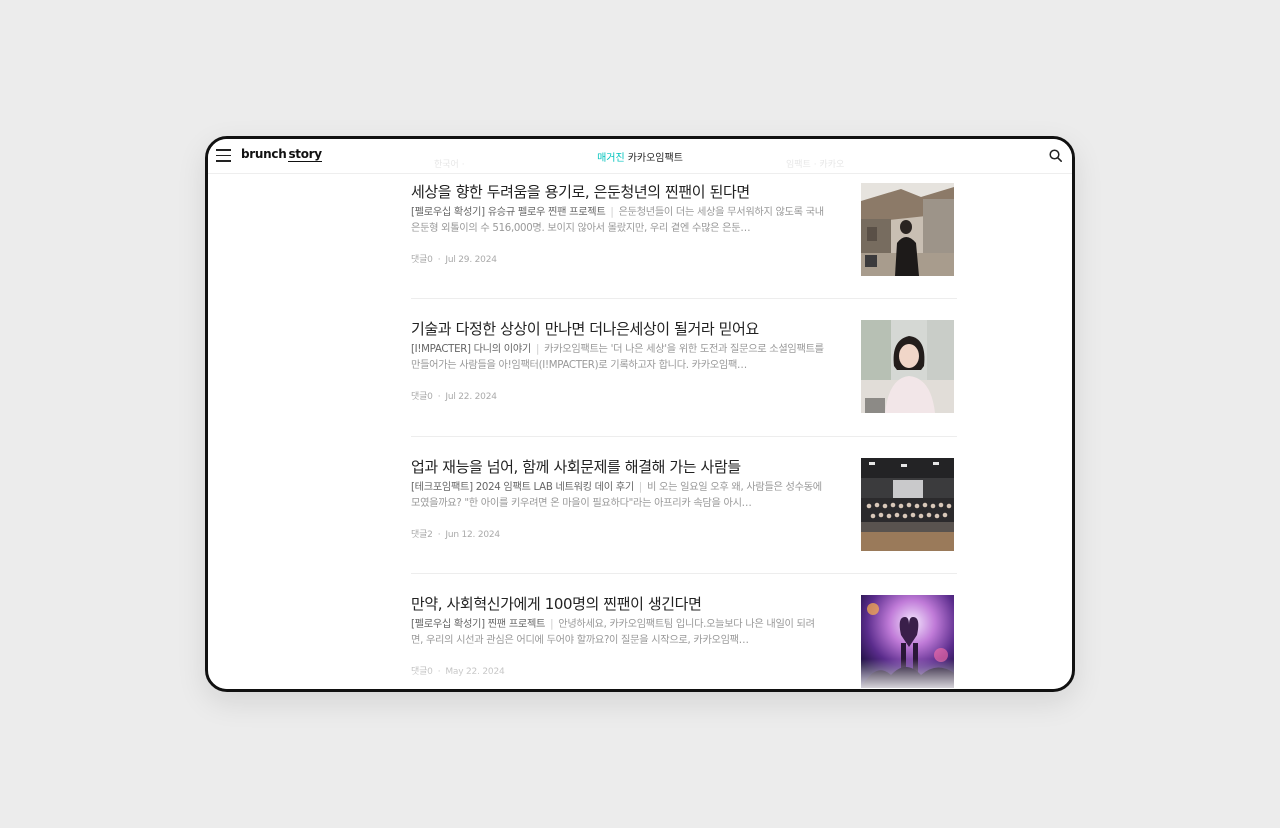 This screenshot has height=828, width=1280. Describe the element at coordinates (611, 158) in the screenshot. I see `magazine-label: 매거진` at that location.